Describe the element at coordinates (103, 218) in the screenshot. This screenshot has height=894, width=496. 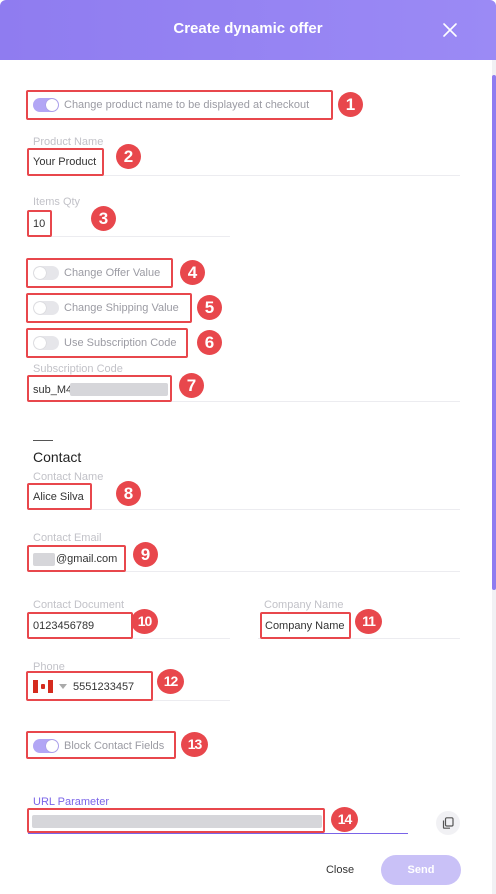
I see `annotation-badge-3: 3` at that location.